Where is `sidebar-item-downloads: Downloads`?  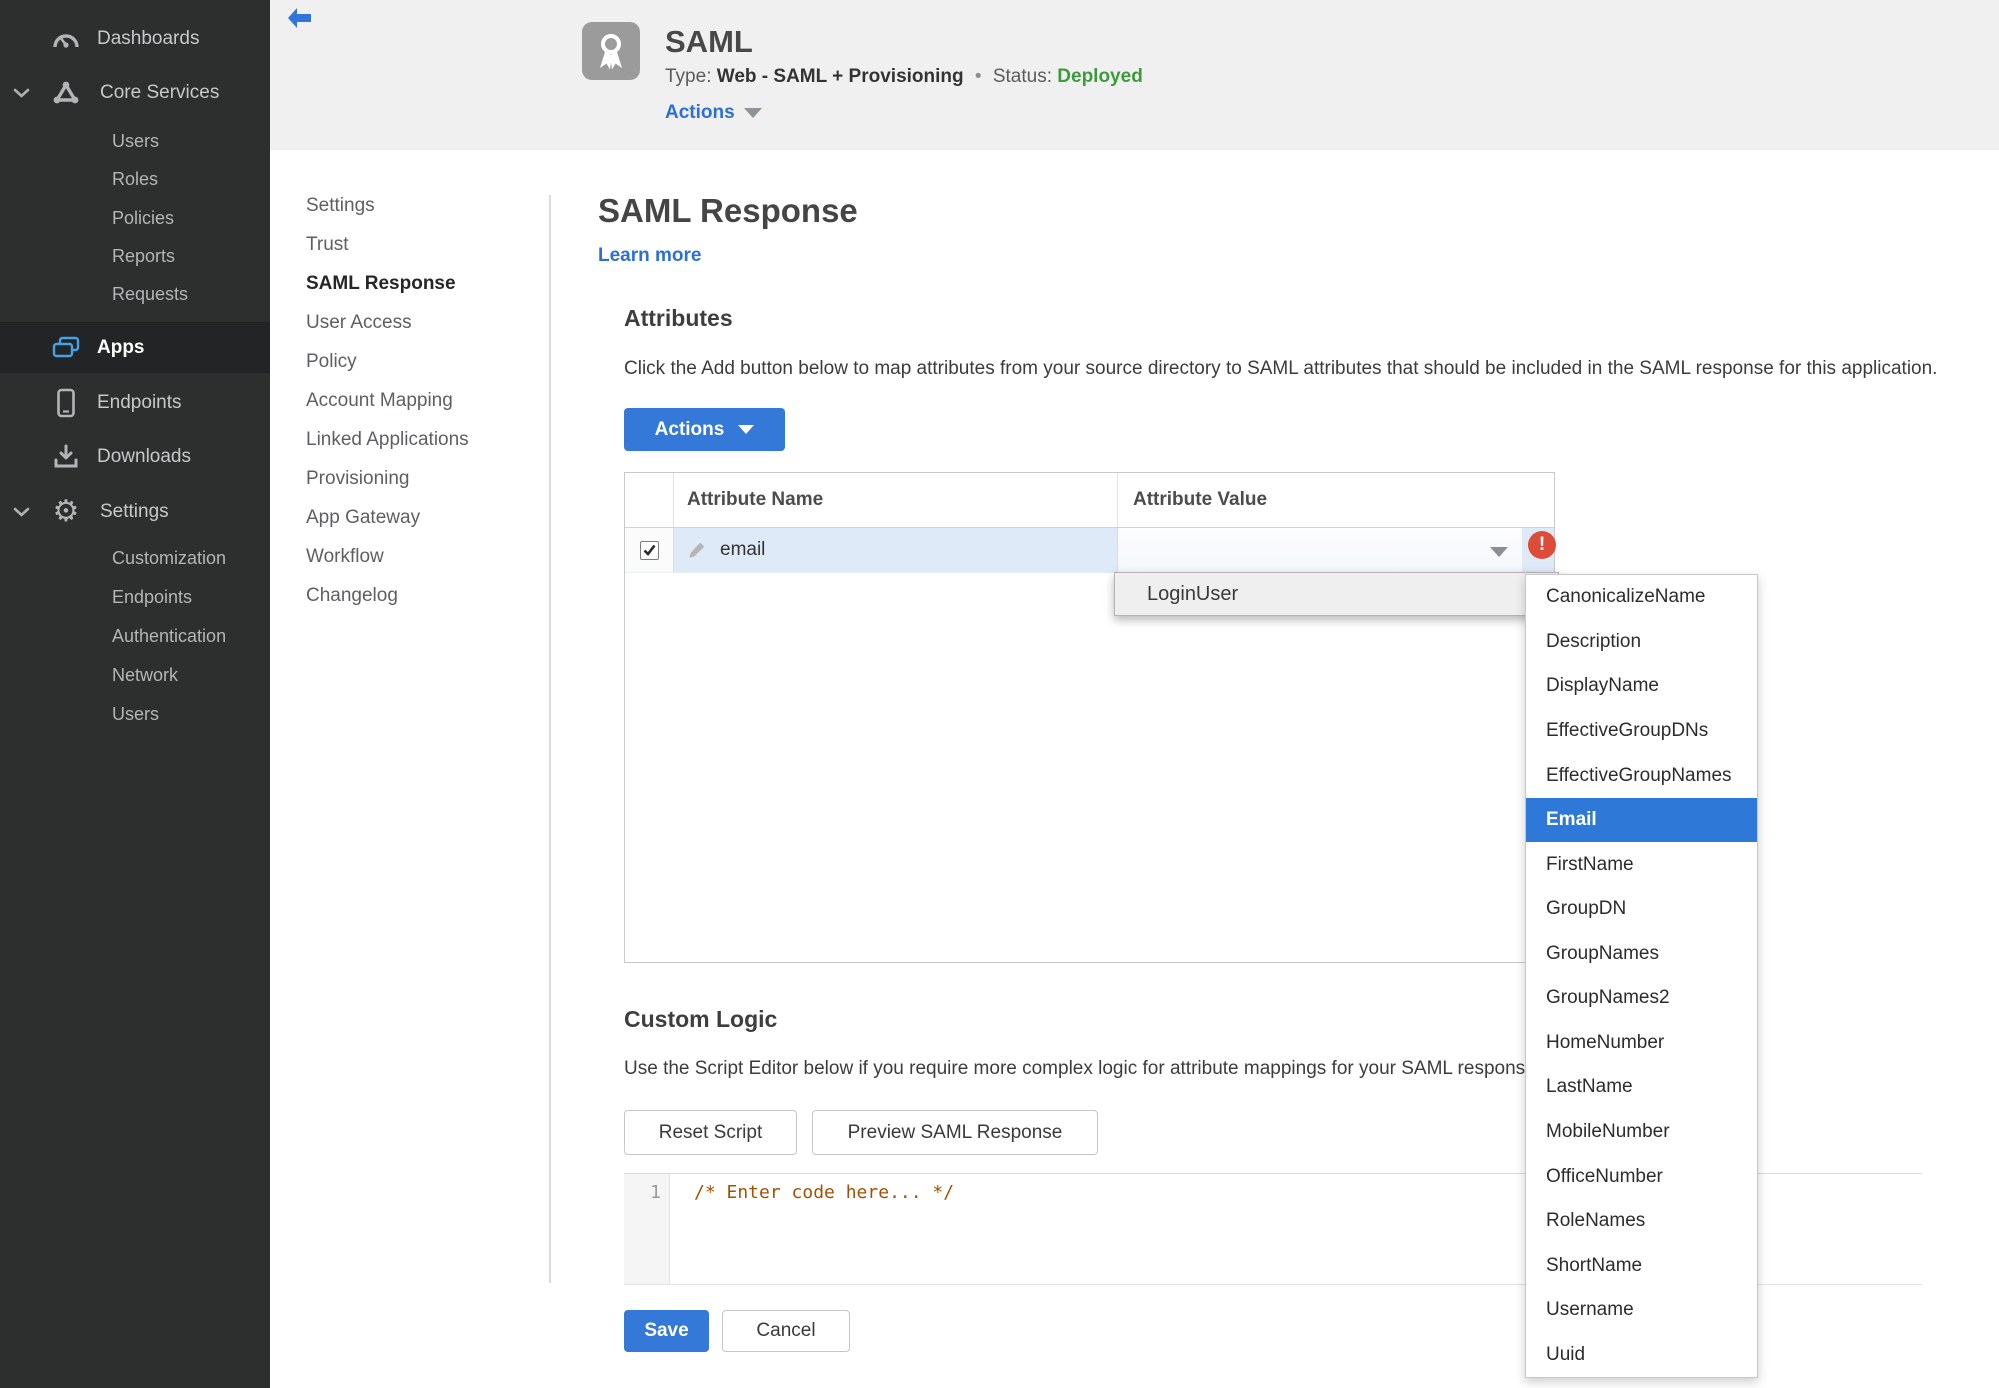 sidebar-item-downloads: Downloads is located at coordinates (135, 457).